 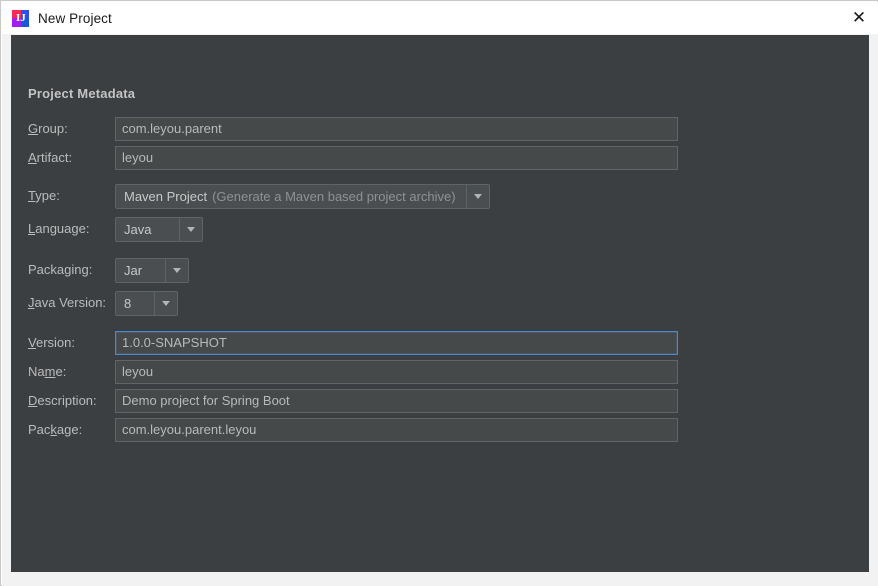 What do you see at coordinates (440, 18) in the screenshot?
I see `window-titlebar: IJ New Project ✕` at bounding box center [440, 18].